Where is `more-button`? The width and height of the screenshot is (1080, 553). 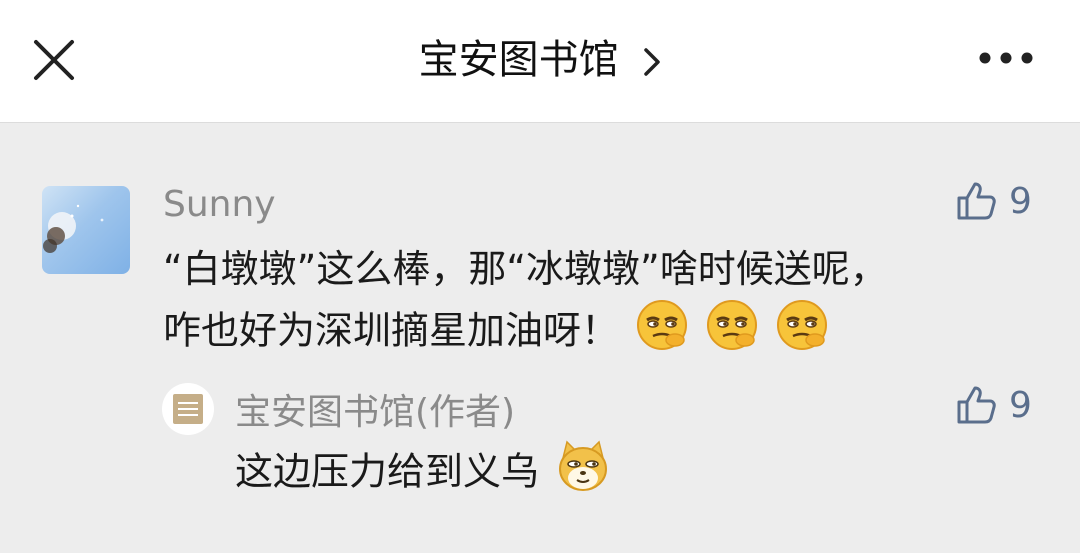
more-button is located at coordinates (1006, 58).